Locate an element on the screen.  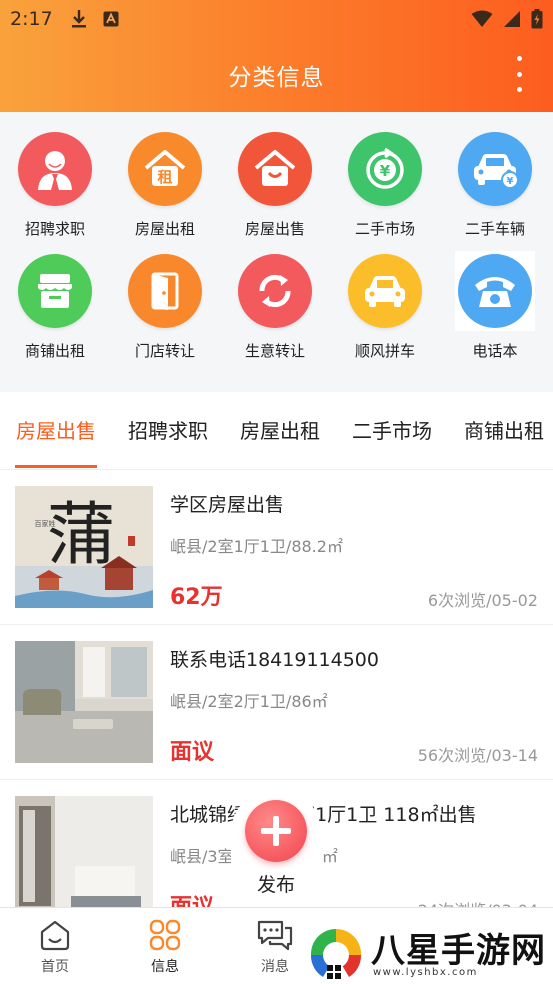
category-used-cars: ¥ 二手车辆 is located at coordinates (495, 193).